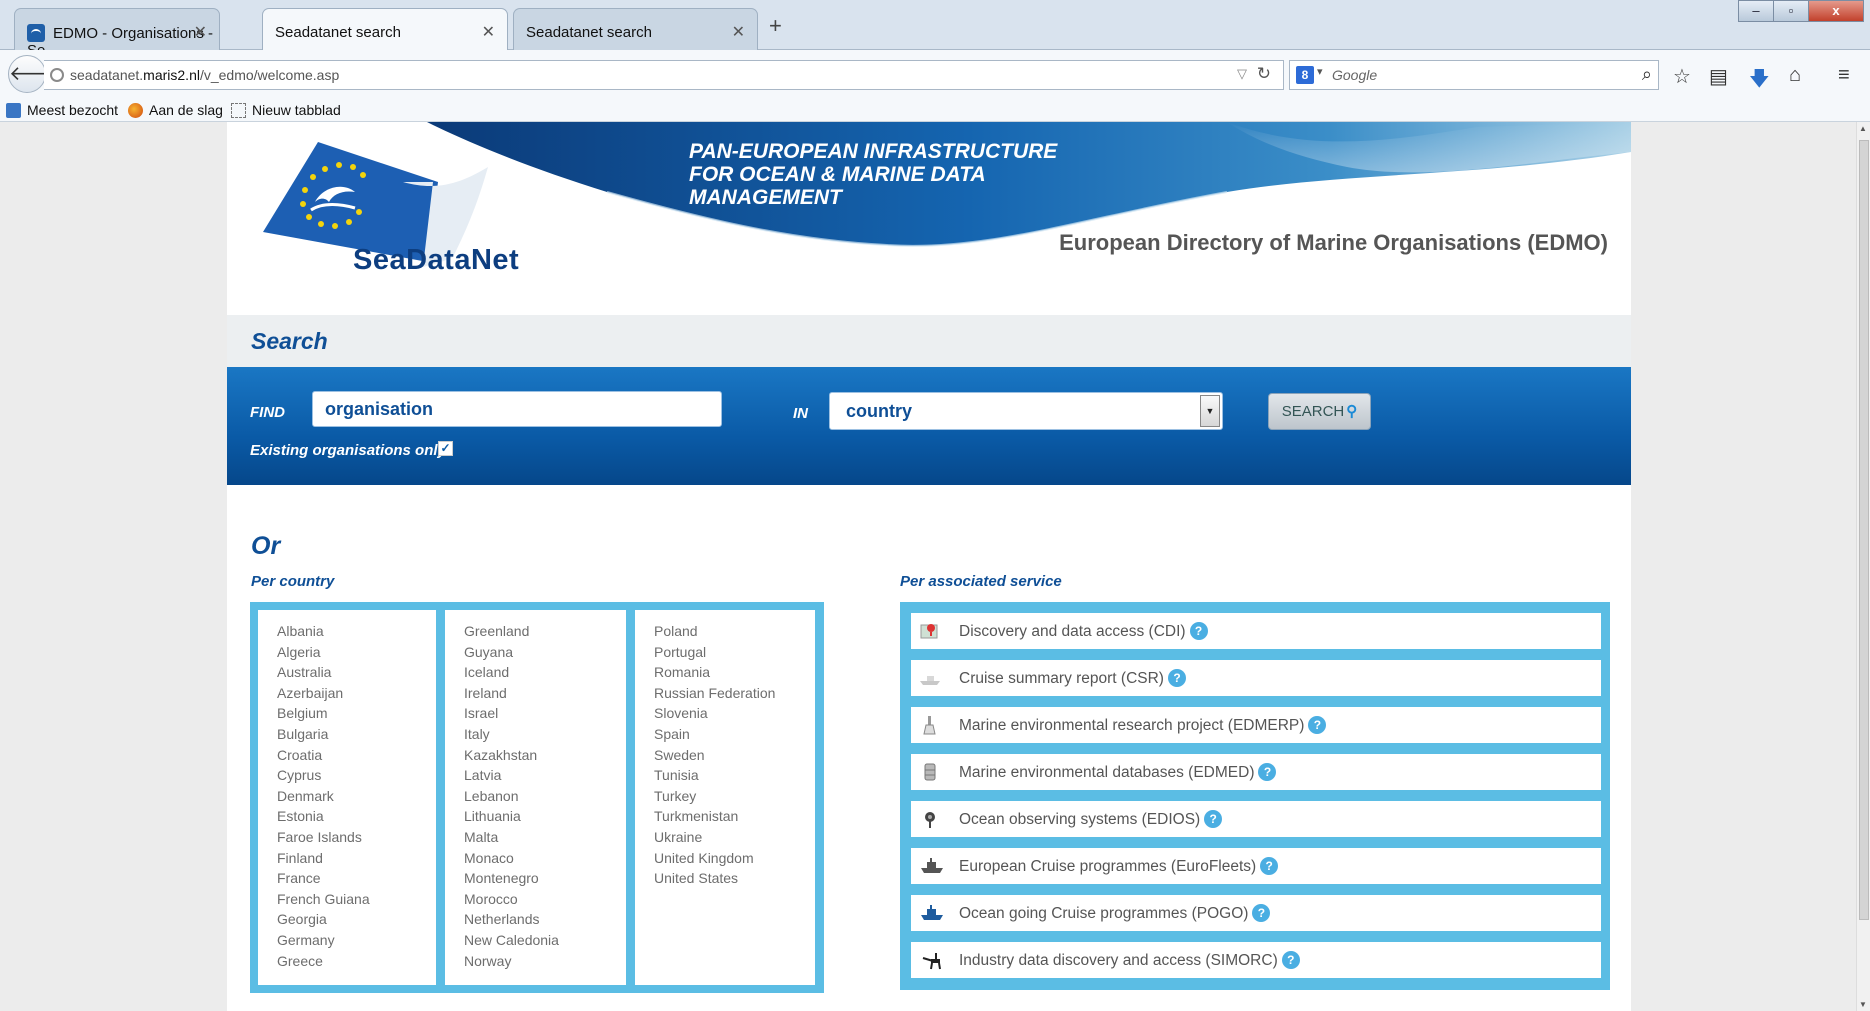 Image resolution: width=1870 pixels, height=1011 pixels. I want to click on country-link: Lithuania, so click(545, 816).